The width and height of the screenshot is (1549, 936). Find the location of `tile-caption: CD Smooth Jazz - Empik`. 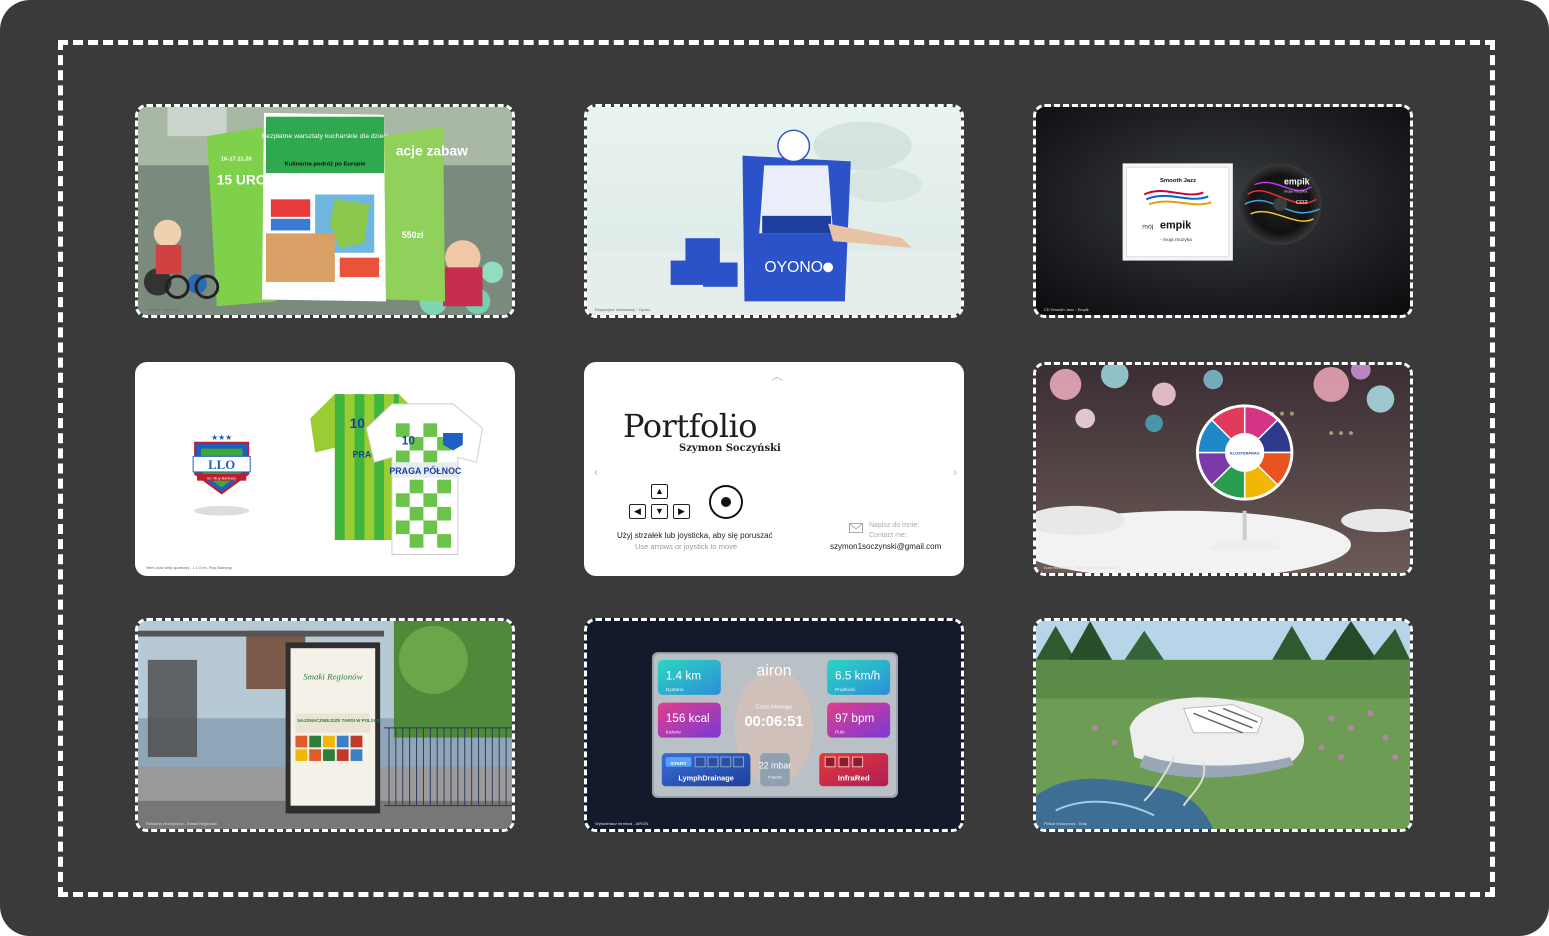

tile-caption: CD Smooth Jazz - Empik is located at coordinates (1066, 309).